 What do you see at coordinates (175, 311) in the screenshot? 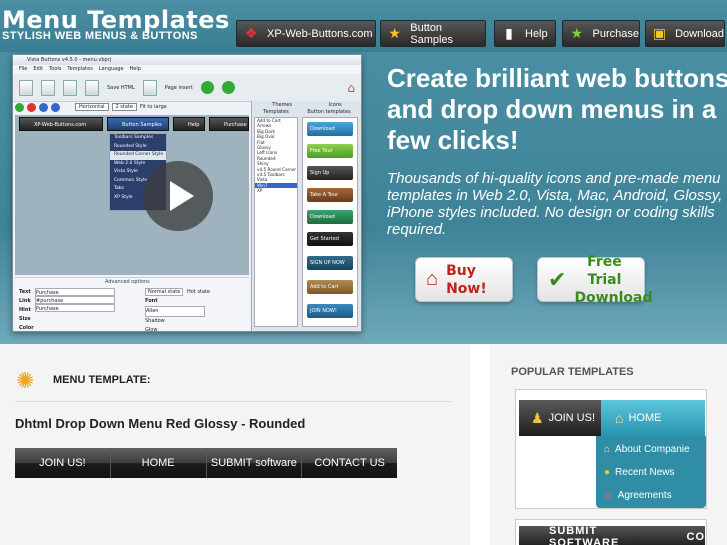
I see `font-select: Allen` at bounding box center [175, 311].